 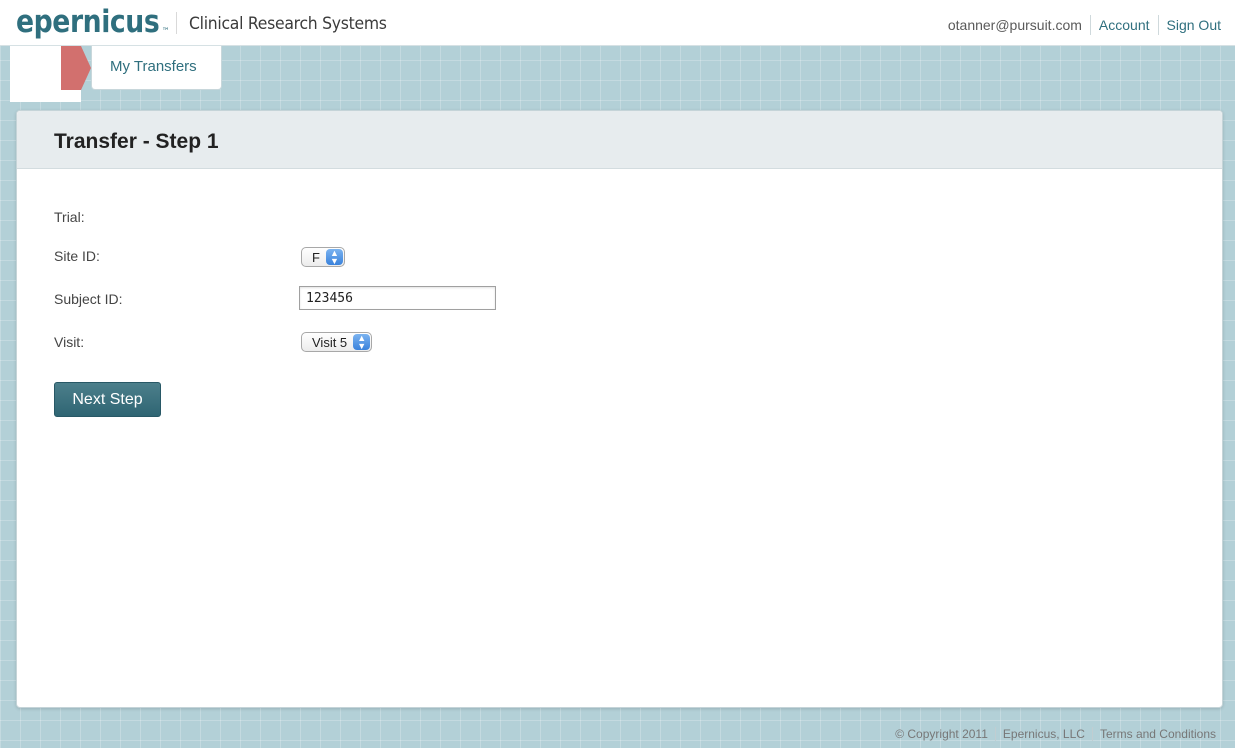 What do you see at coordinates (71, 68) in the screenshot?
I see `tab-accent-marker` at bounding box center [71, 68].